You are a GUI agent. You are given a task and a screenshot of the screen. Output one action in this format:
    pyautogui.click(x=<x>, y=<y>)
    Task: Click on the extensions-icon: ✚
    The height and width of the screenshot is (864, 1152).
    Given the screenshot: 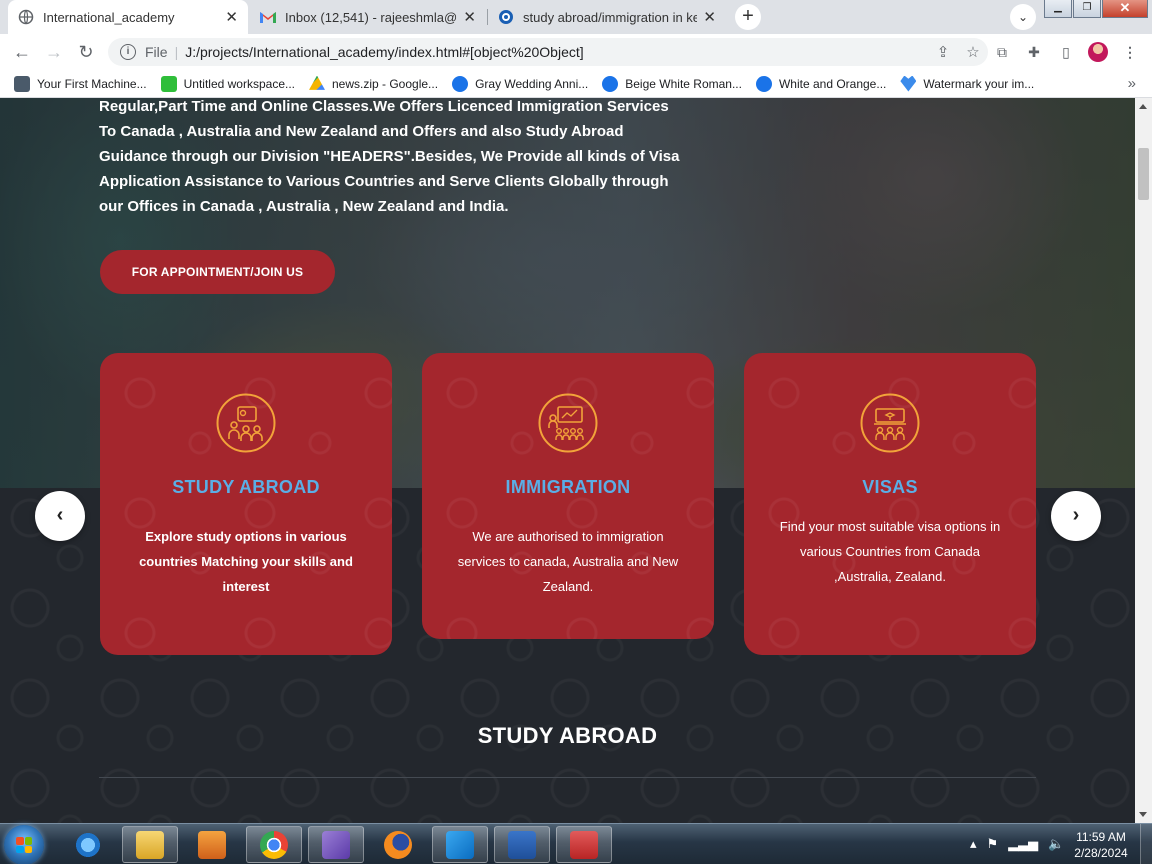 What is the action you would take?
    pyautogui.click(x=1034, y=52)
    